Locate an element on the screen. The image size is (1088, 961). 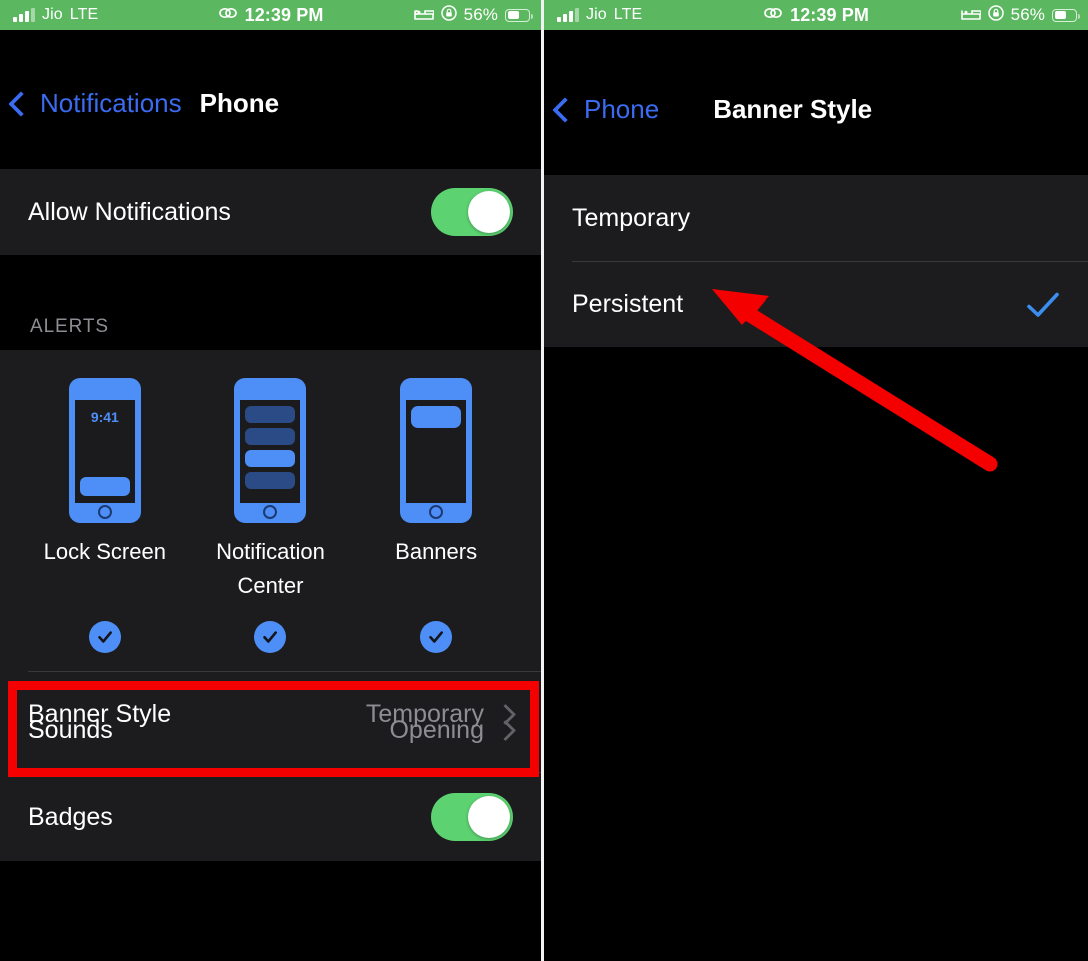
allow-notifications-card: Allow Notifications is located at coordinates (270, 212).